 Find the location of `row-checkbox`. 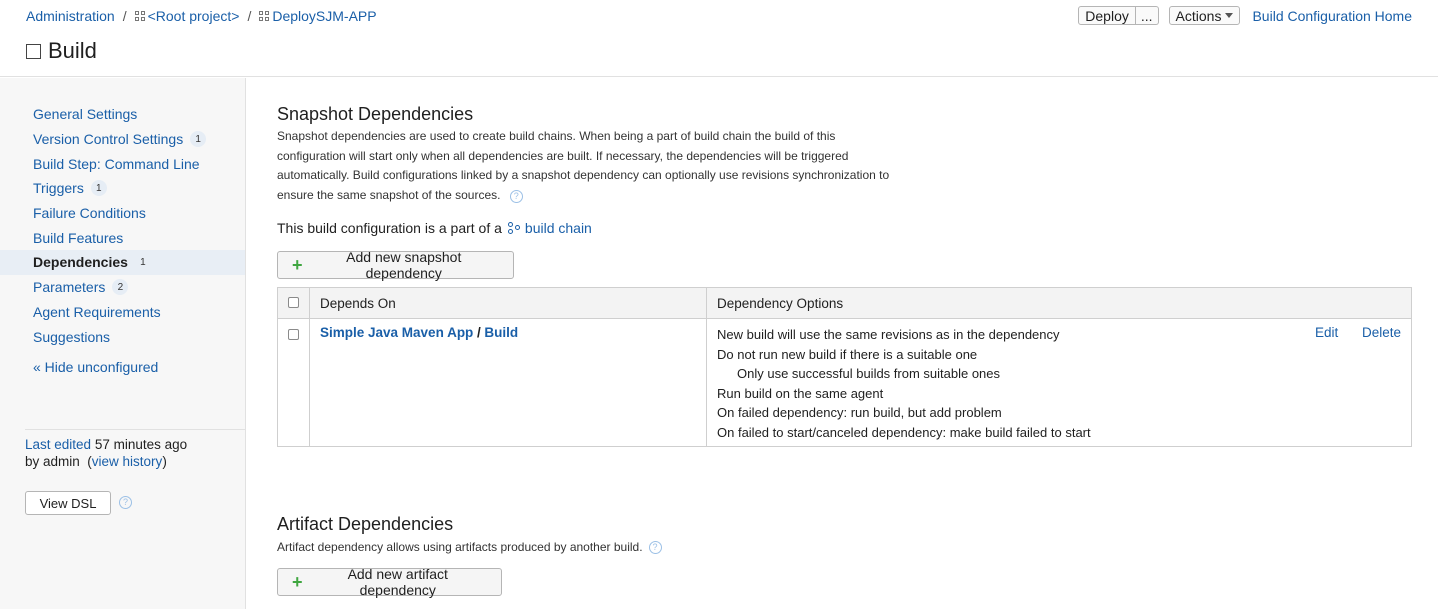

row-checkbox is located at coordinates (293, 334).